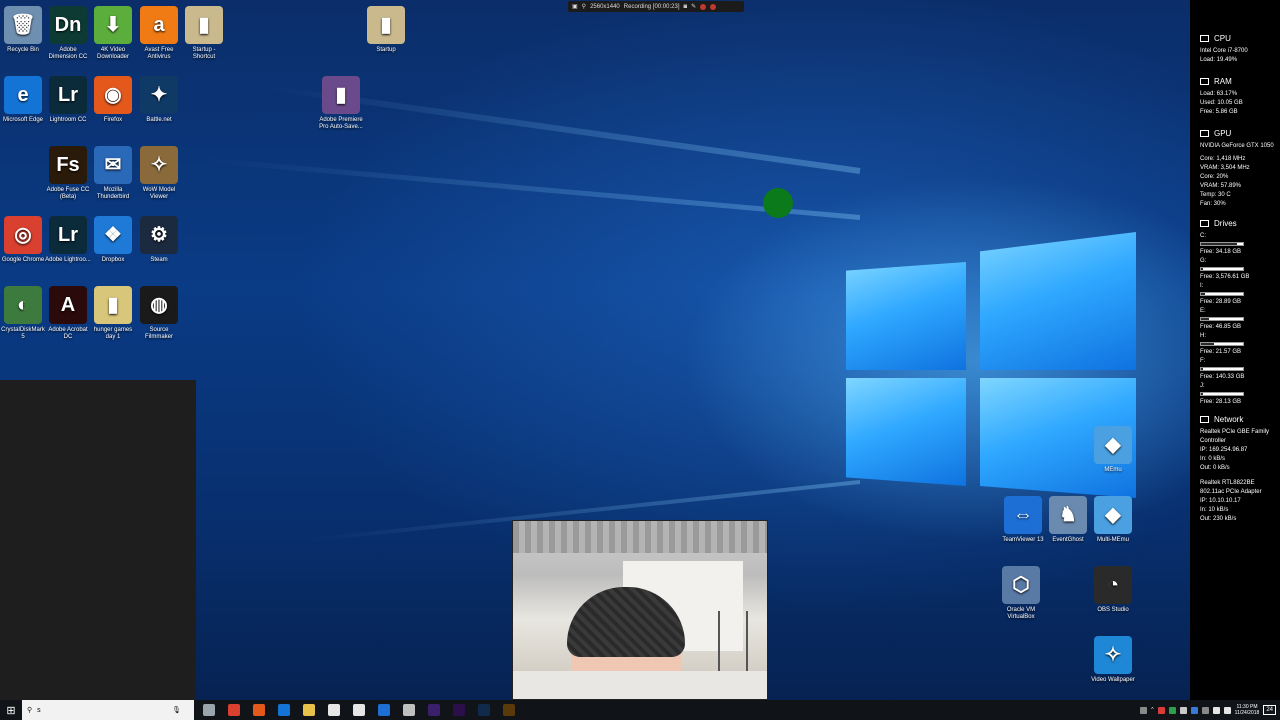  What do you see at coordinates (23, 30) in the screenshot?
I see `desktop-icon: 🗑 Recycle Bin` at bounding box center [23, 30].